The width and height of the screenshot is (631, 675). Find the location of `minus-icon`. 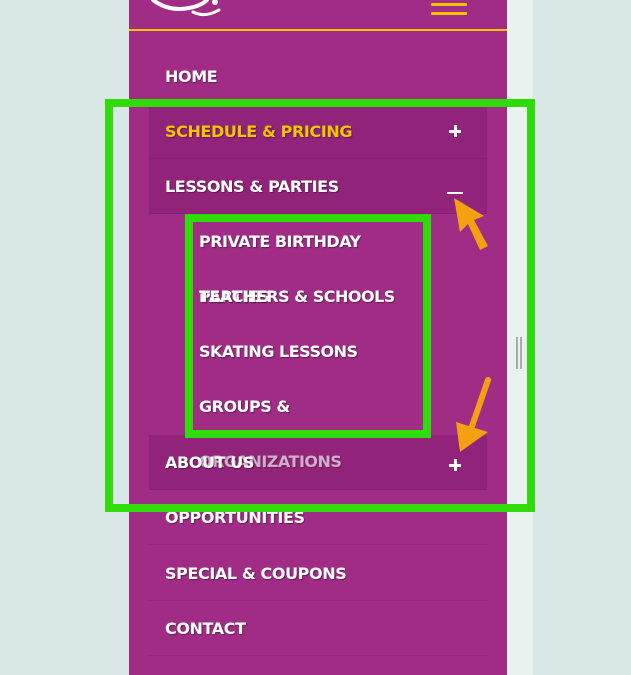

minus-icon is located at coordinates (455, 186).